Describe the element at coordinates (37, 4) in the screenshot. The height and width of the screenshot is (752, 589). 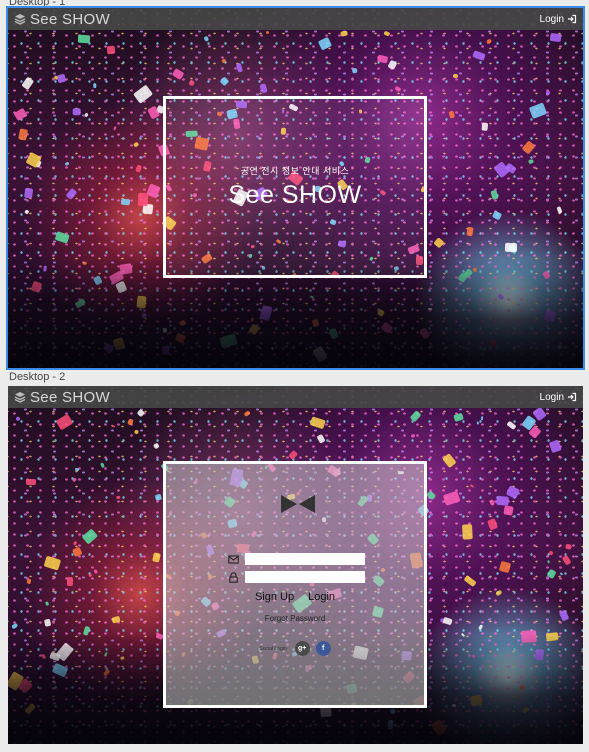
I see `artboard-label-desktop-1: Desktop - 1` at that location.